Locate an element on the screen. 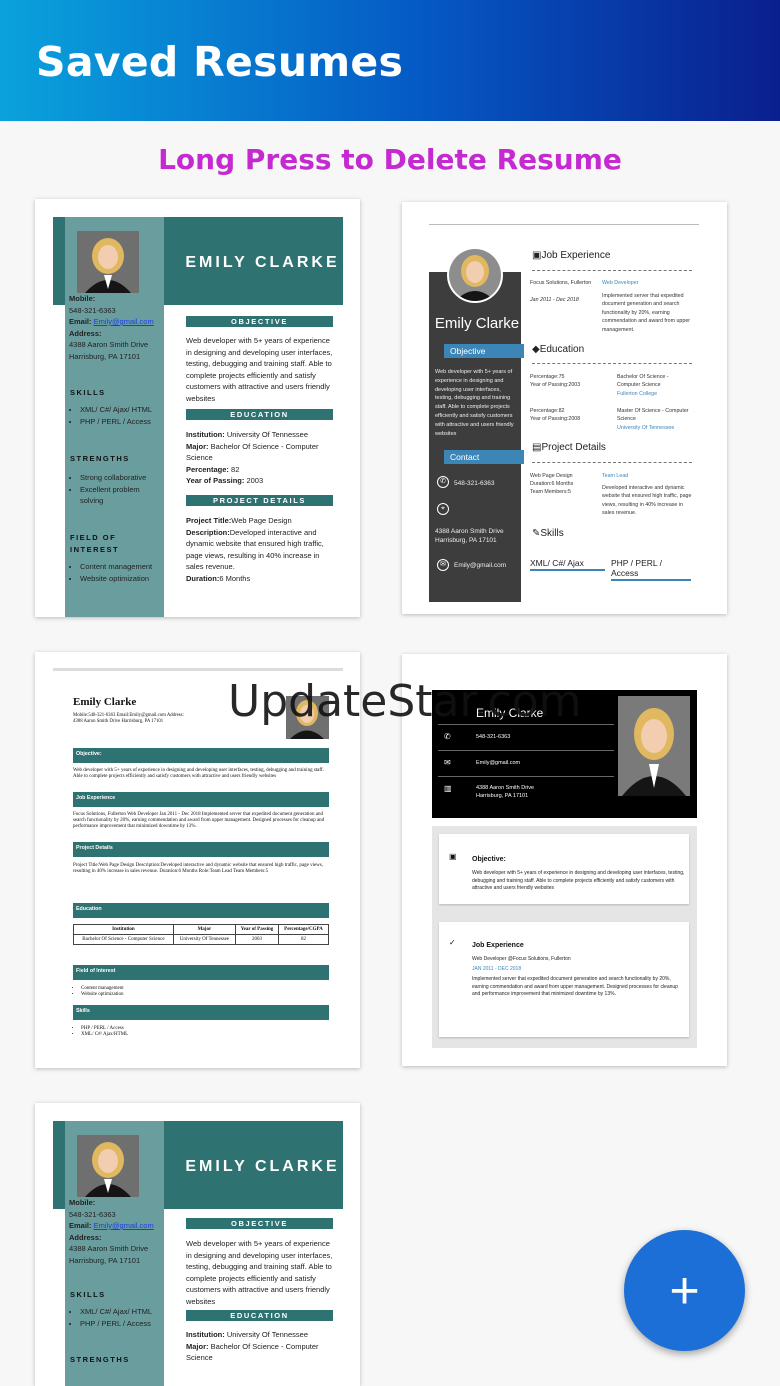 The image size is (780, 1386). objective-tag: Objective is located at coordinates (484, 351).